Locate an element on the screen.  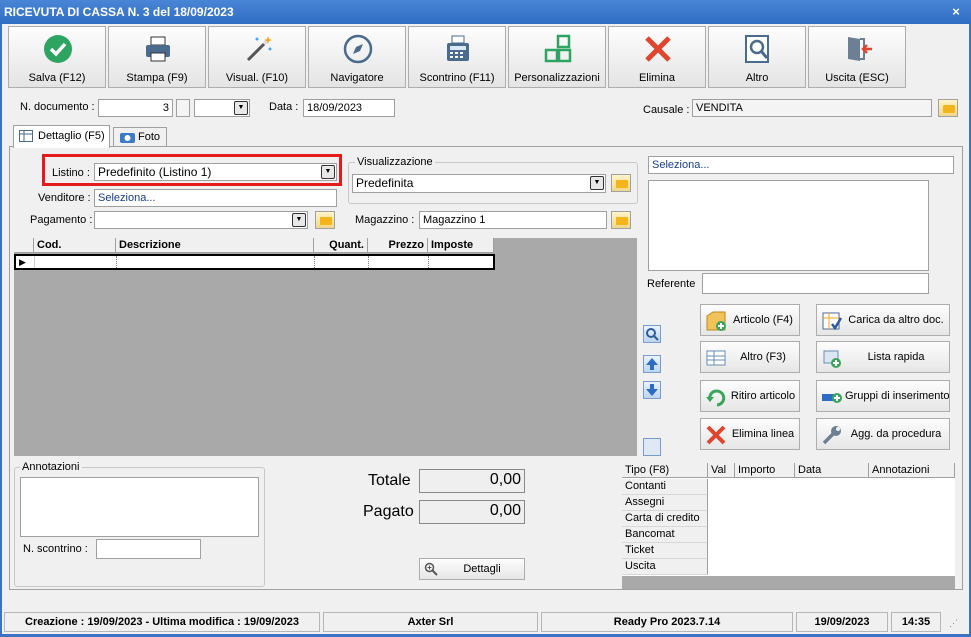
group-insert-icon is located at coordinates (832, 398).